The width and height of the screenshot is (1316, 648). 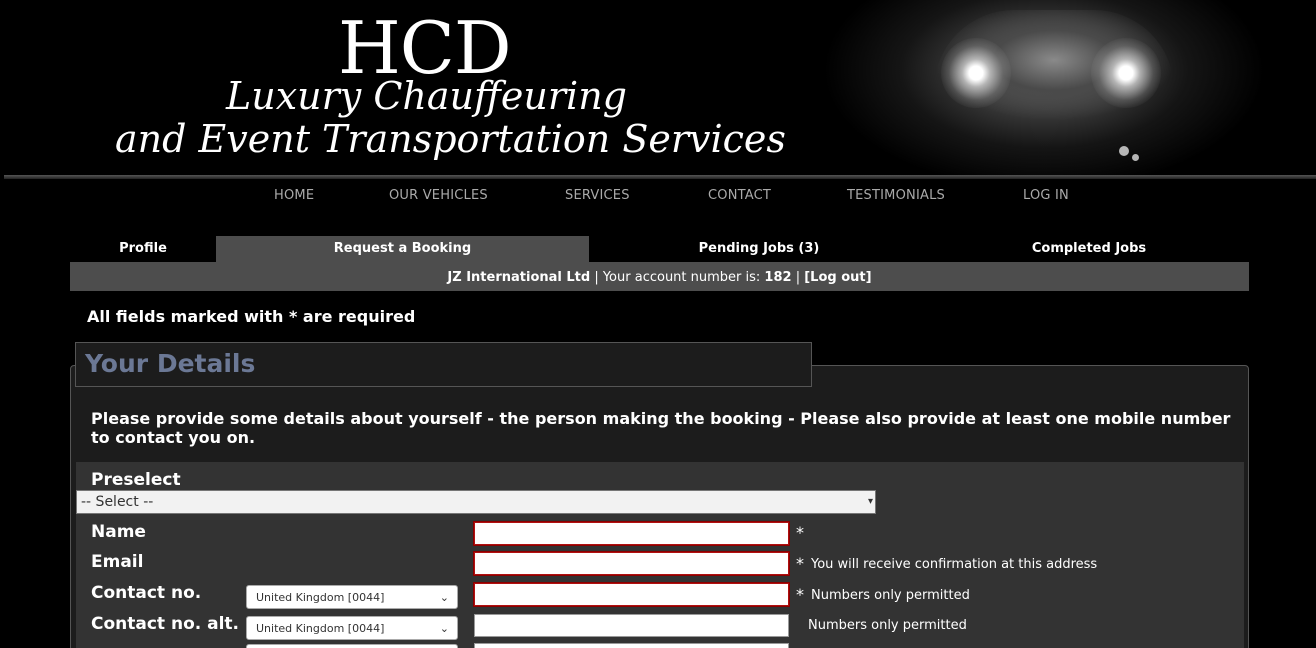 What do you see at coordinates (117, 502) in the screenshot?
I see `preselect-value: -- Select --` at bounding box center [117, 502].